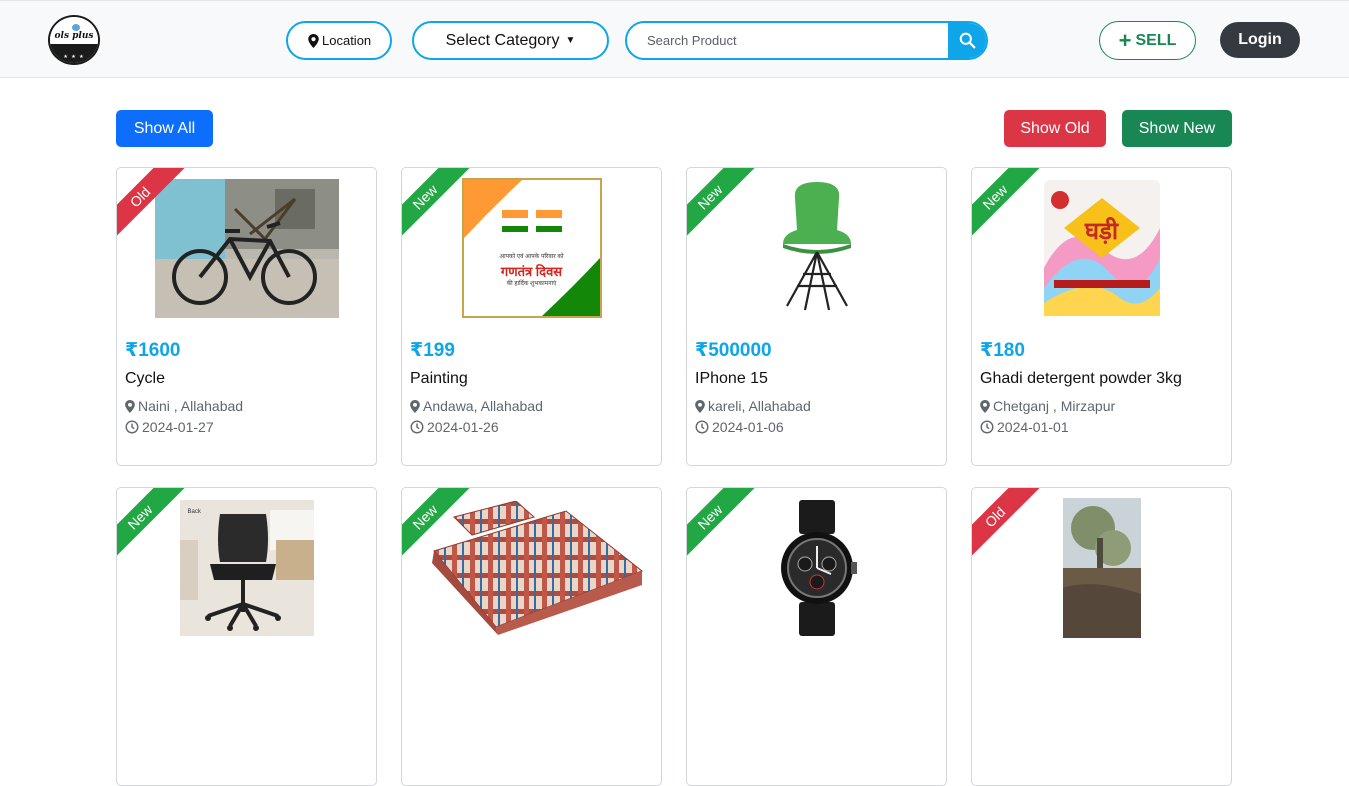 The width and height of the screenshot is (1349, 786). Describe the element at coordinates (739, 427) in the screenshot. I see `product-date: 2024-01-06` at that location.